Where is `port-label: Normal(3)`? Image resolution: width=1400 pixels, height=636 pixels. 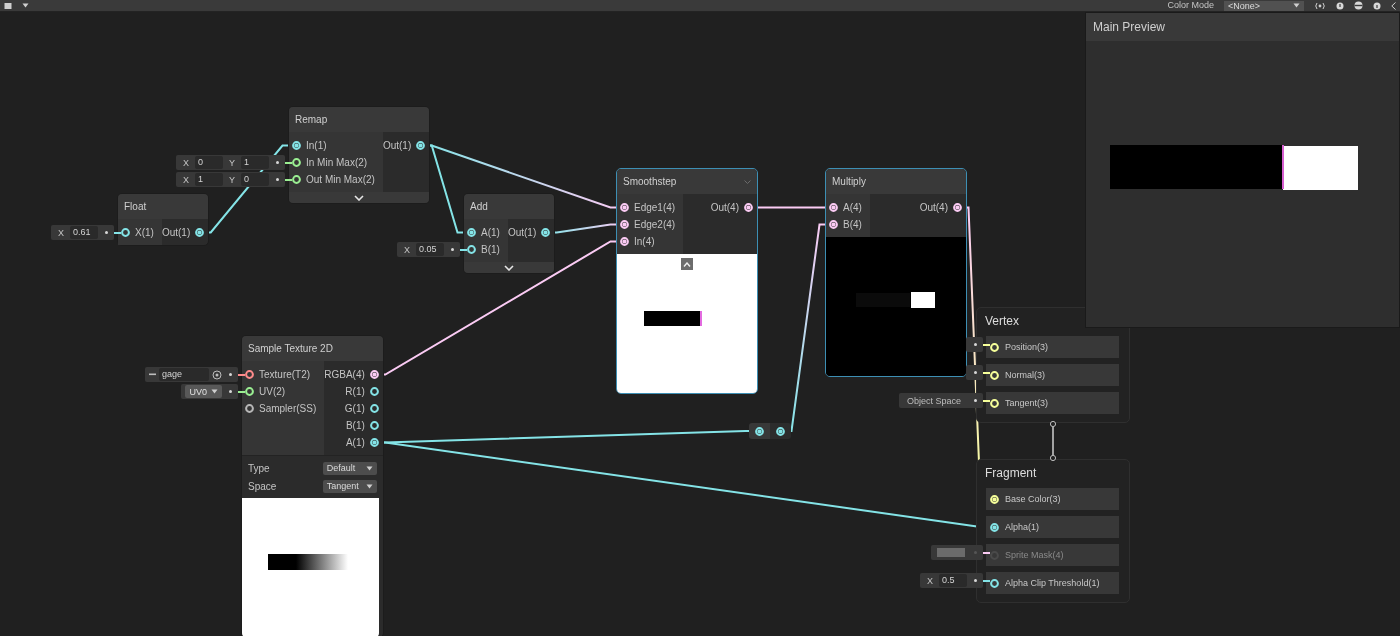
port-label: Normal(3) is located at coordinates (1025, 375).